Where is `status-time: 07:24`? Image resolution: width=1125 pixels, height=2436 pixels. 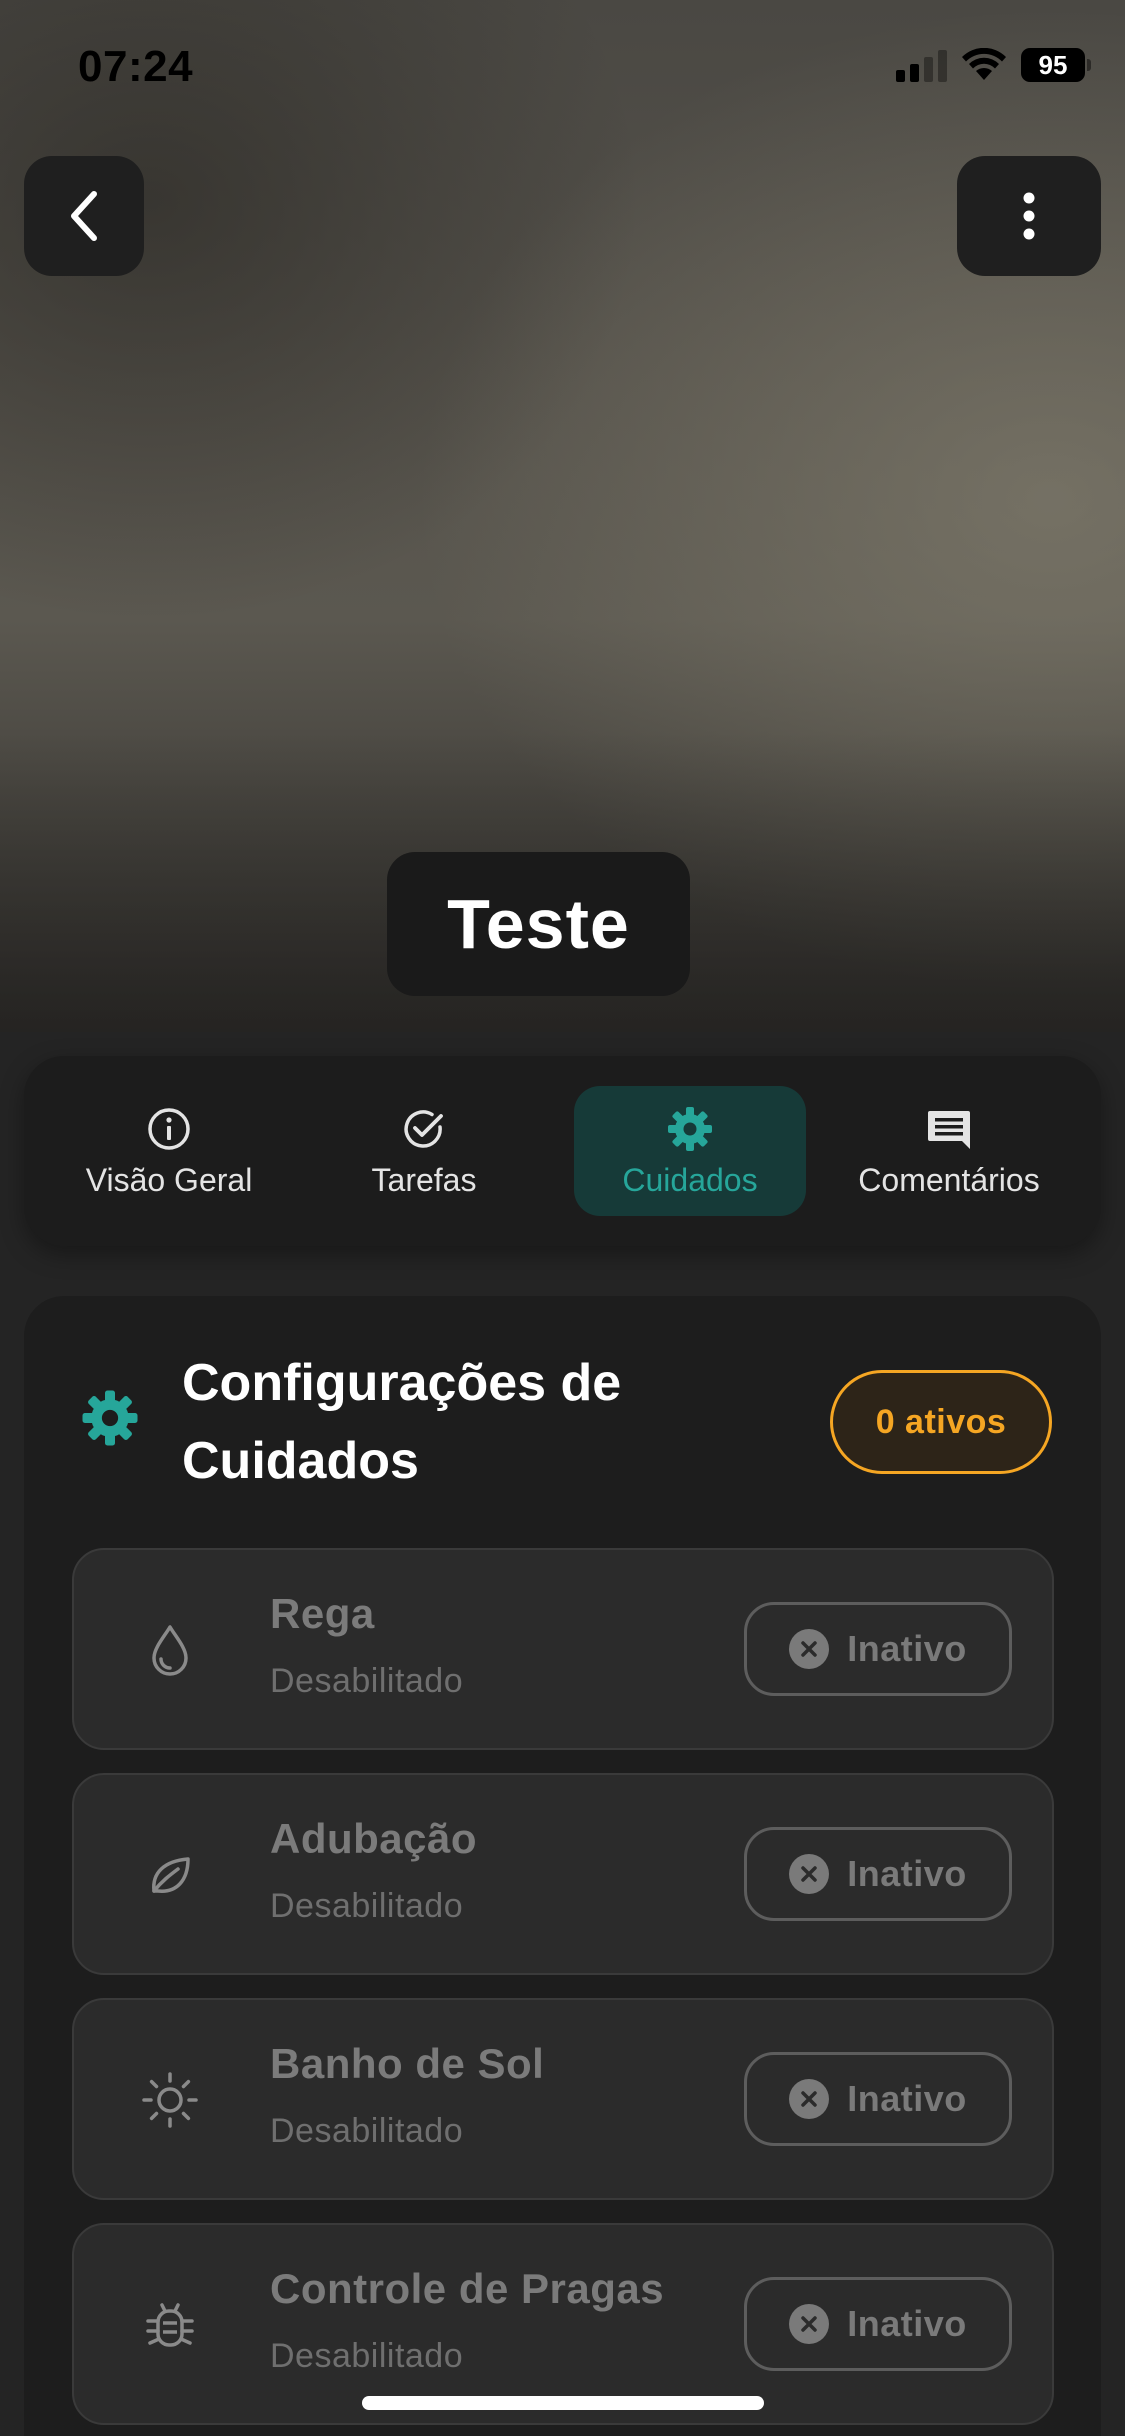
status-time: 07:24 is located at coordinates (136, 66).